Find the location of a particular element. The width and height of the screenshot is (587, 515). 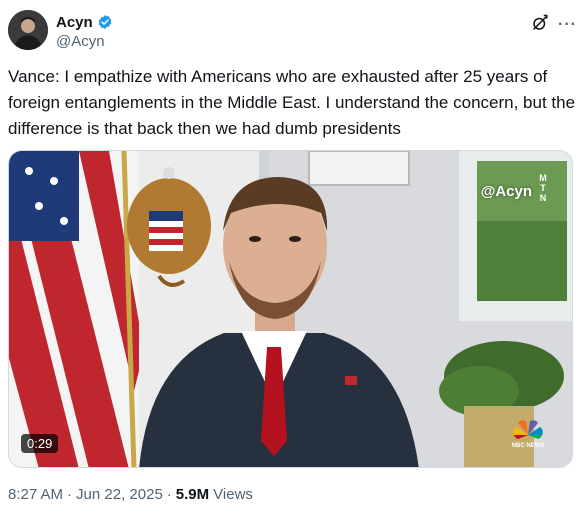

video-duration: 0:29 is located at coordinates (40, 443).